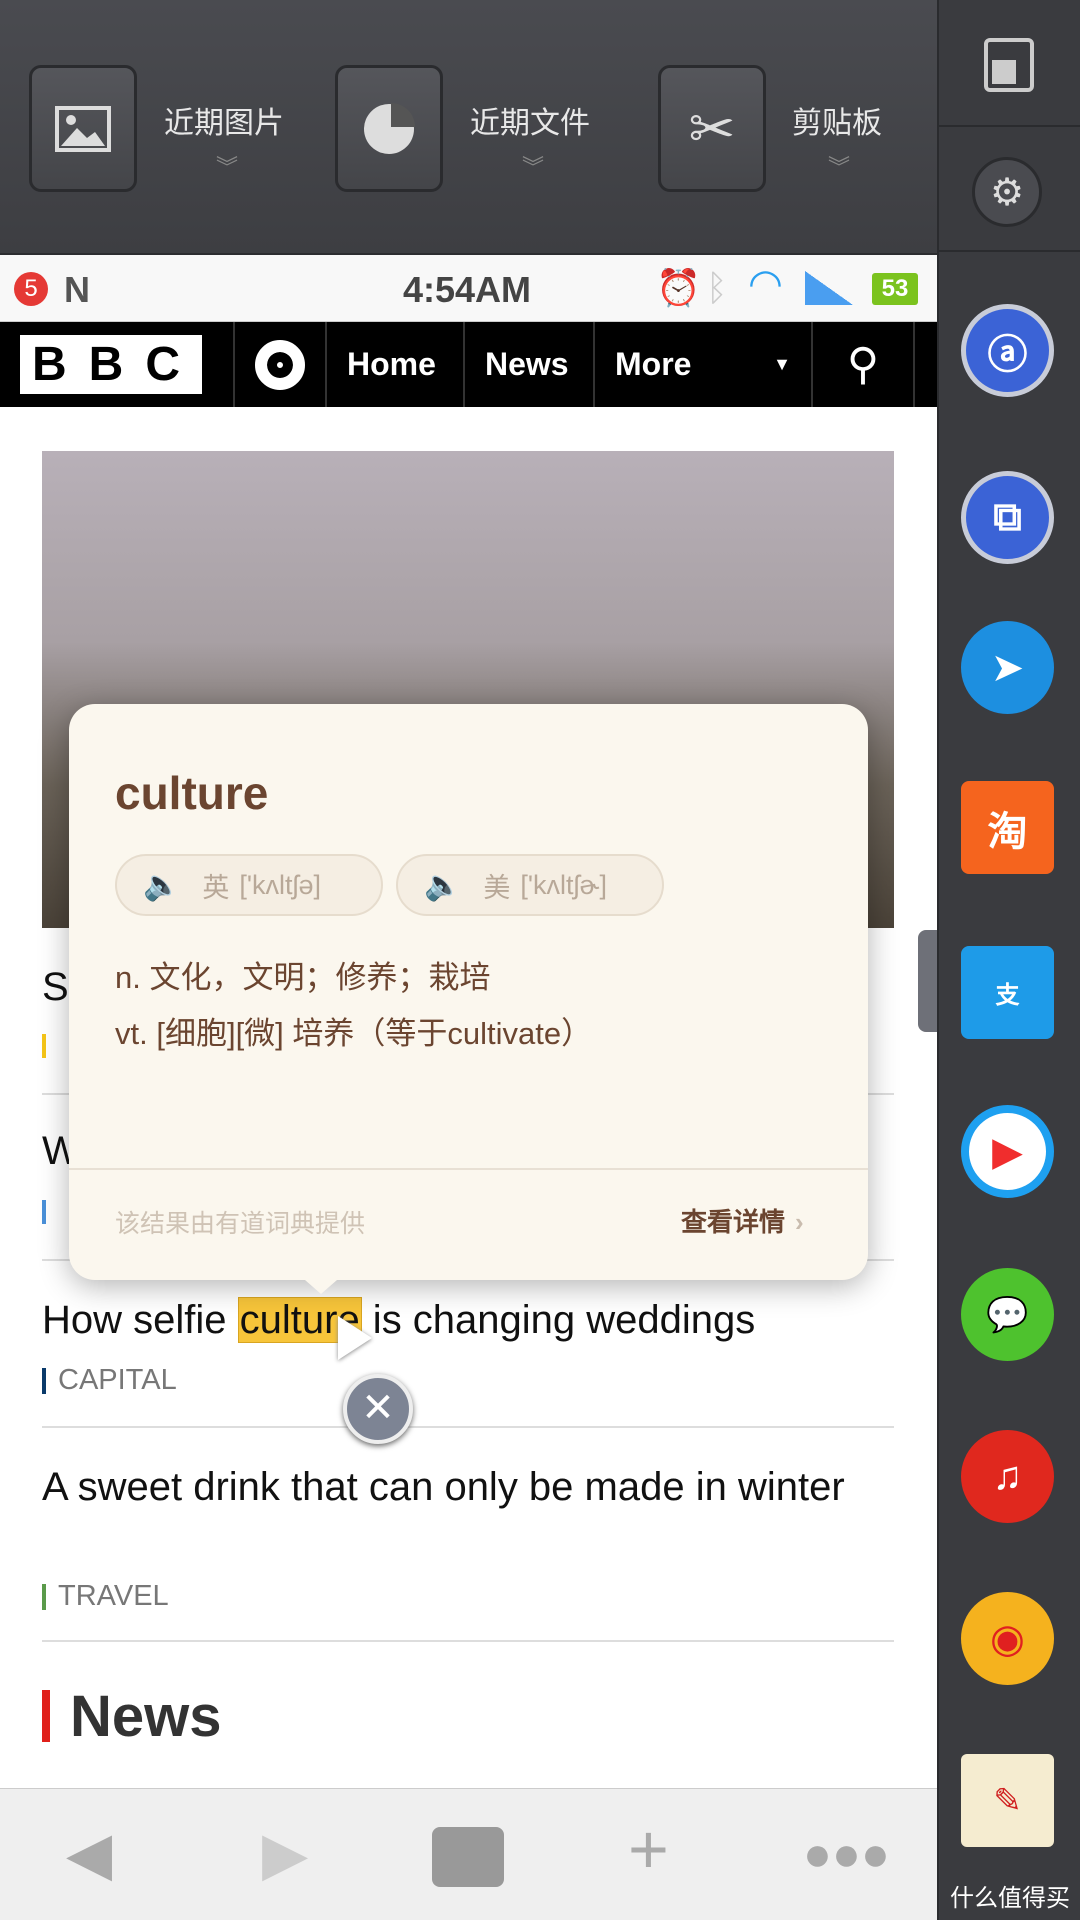  What do you see at coordinates (192, 793) in the screenshot?
I see `dictionary-word: culture` at bounding box center [192, 793].